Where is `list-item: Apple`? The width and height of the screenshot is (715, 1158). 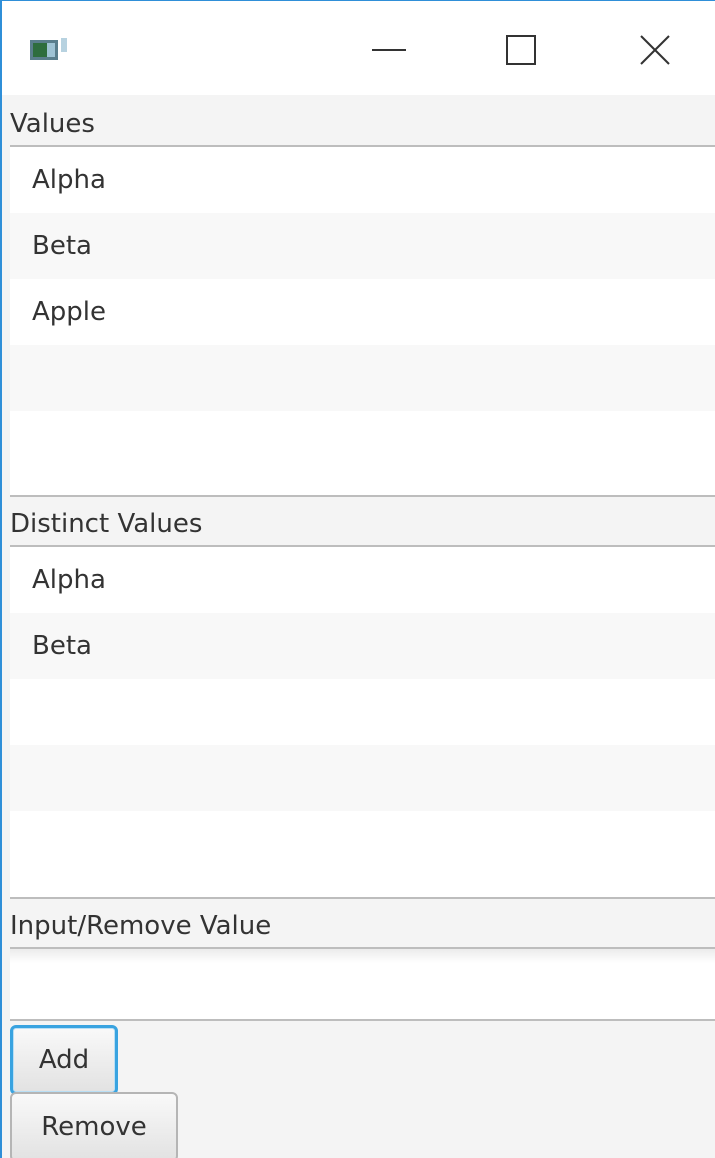
list-item: Apple is located at coordinates (362, 312).